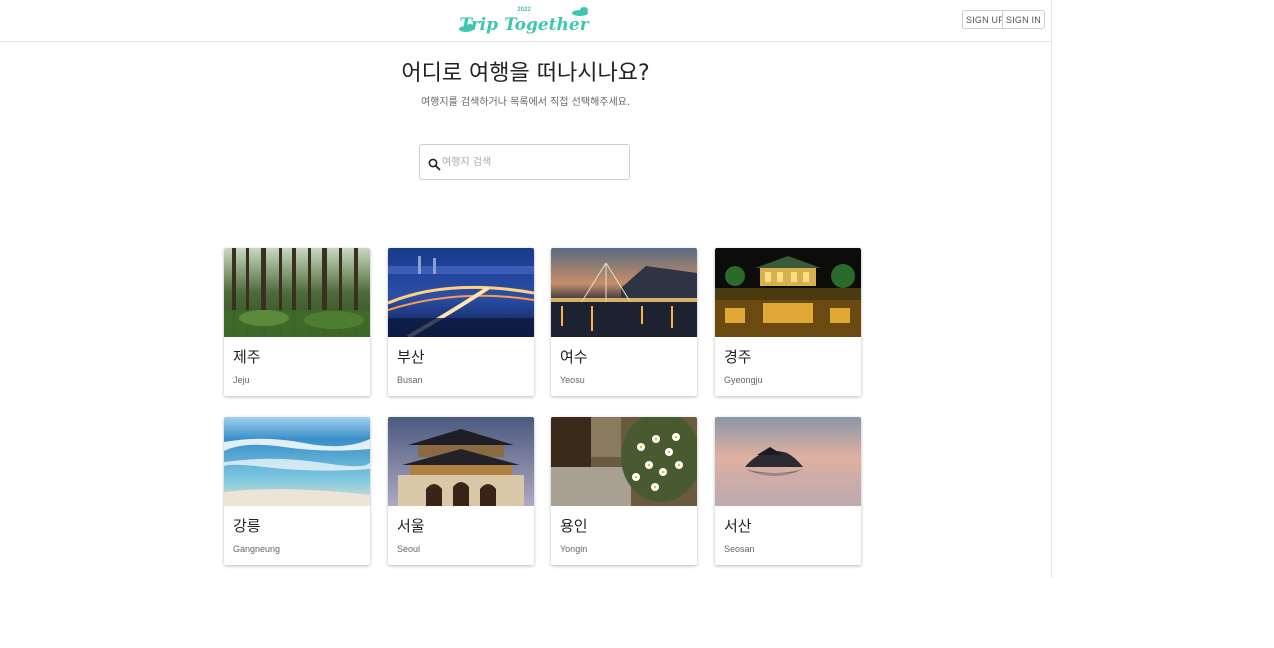 The height and width of the screenshot is (648, 1274). I want to click on destination-card-busan: 부산 Busan, so click(461, 322).